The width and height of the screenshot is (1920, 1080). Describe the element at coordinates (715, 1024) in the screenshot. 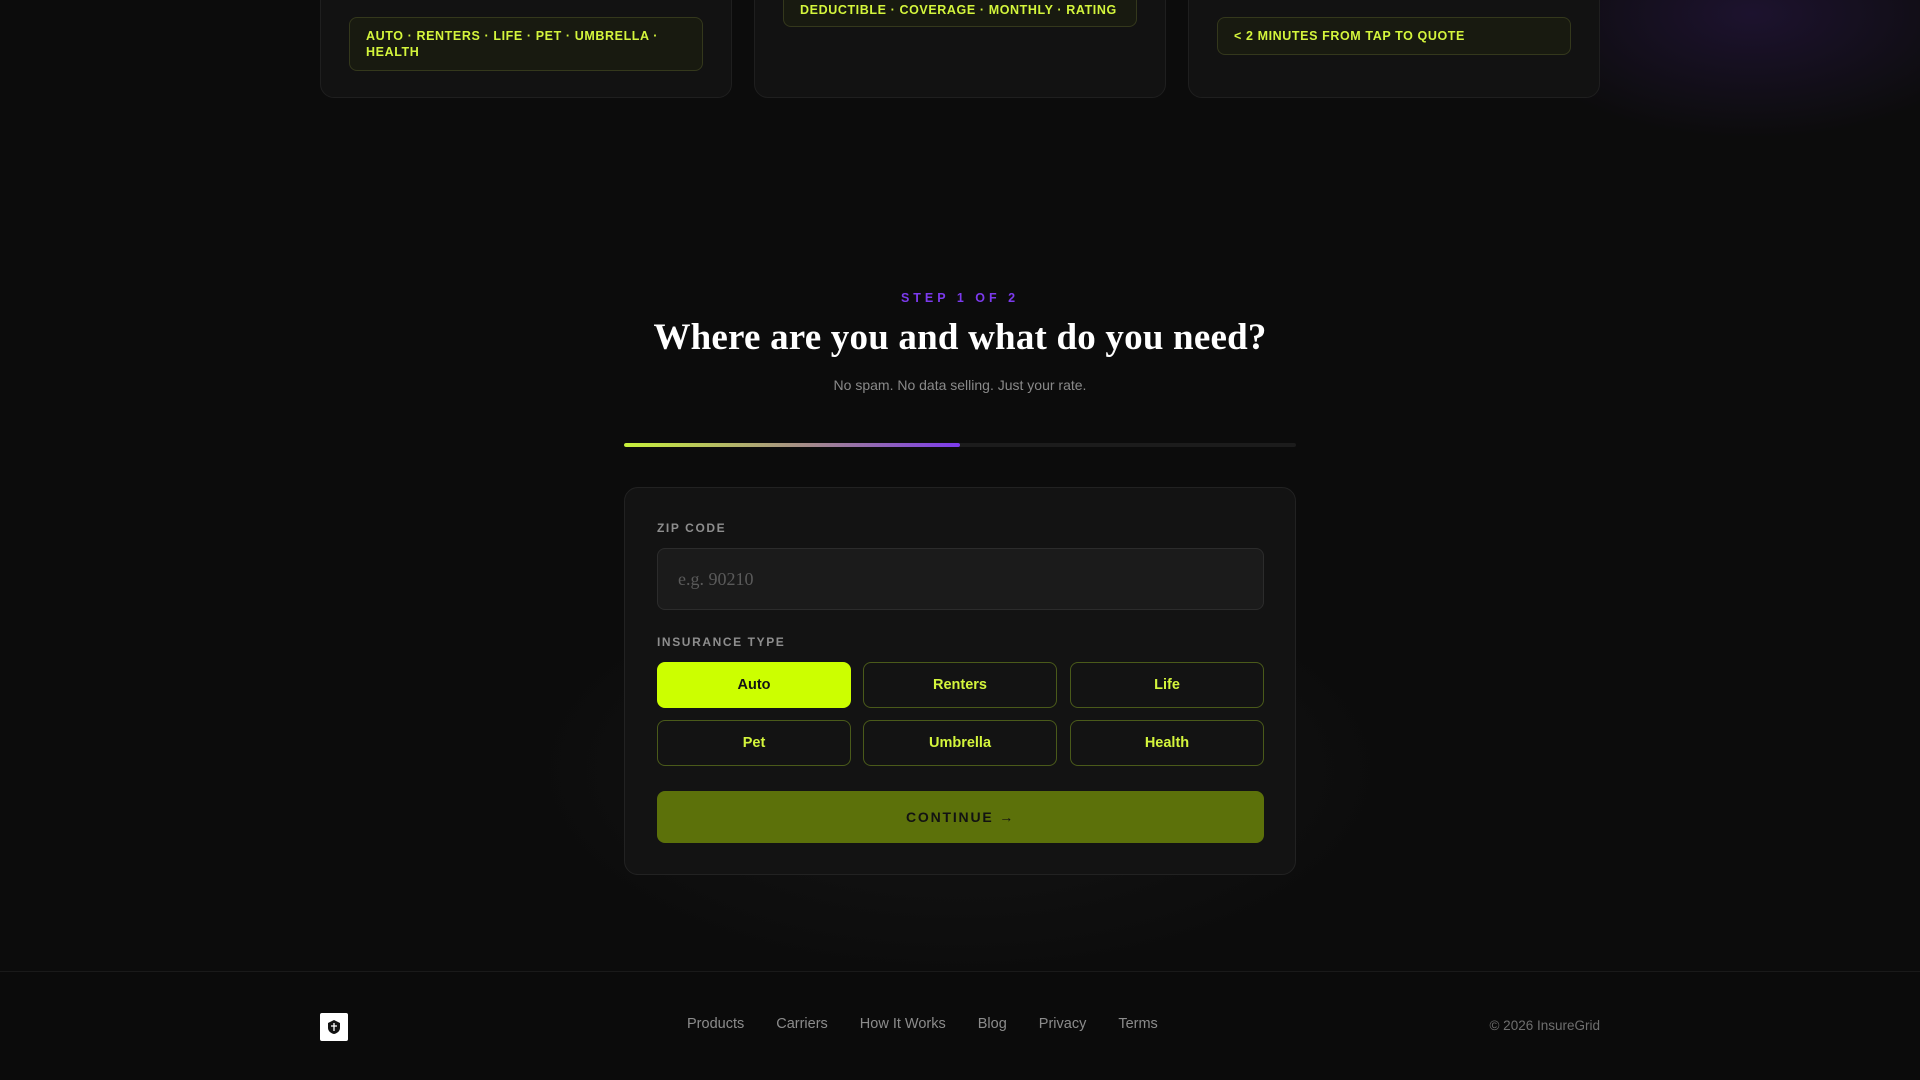

I see `footer-link-products: Products` at that location.